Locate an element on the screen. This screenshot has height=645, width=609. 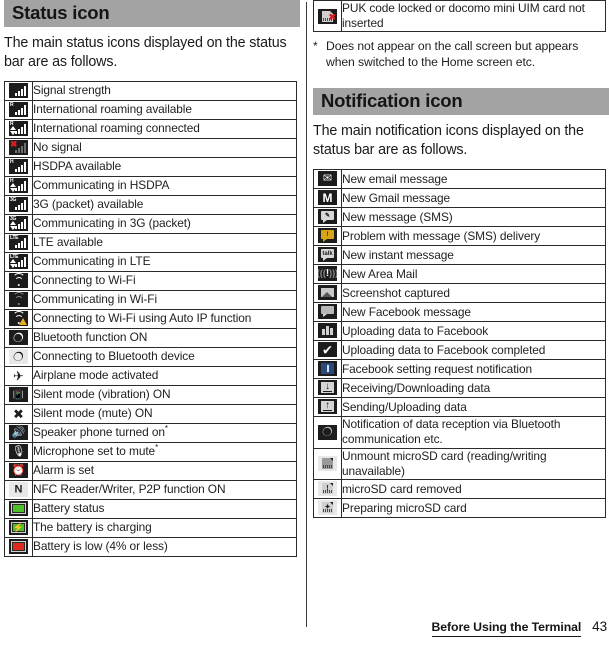
nfc-reader-writer-icon: N is located at coordinates (18, 490).